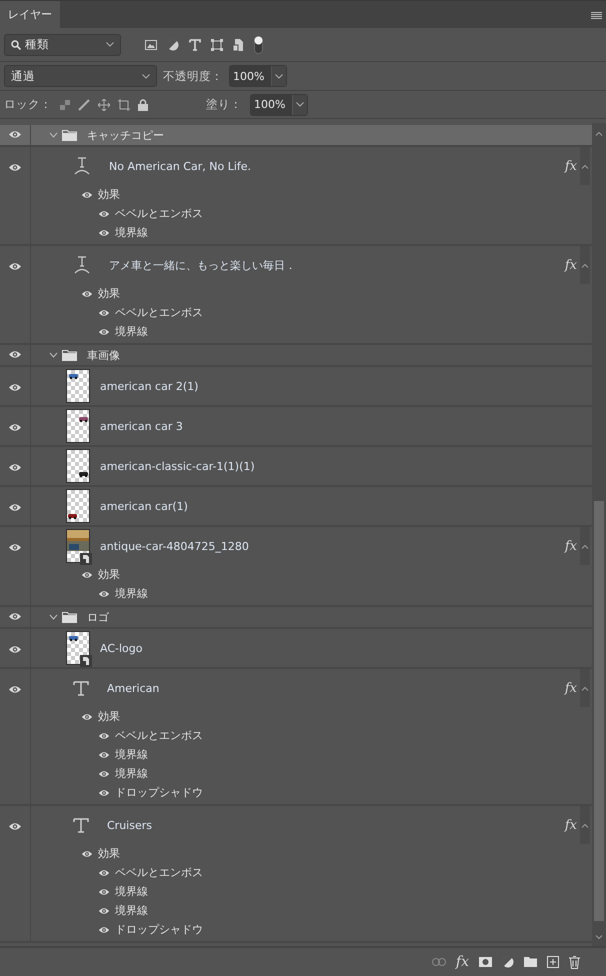 Image resolution: width=606 pixels, height=976 pixels. Describe the element at coordinates (596, 16) in the screenshot. I see `menu-icon` at that location.